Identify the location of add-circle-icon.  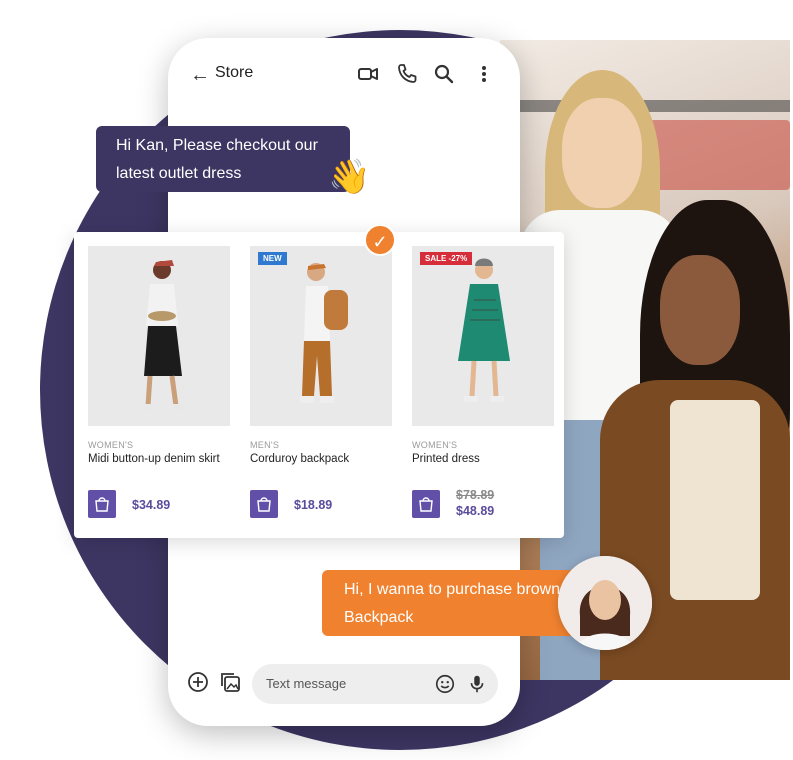
(198, 682).